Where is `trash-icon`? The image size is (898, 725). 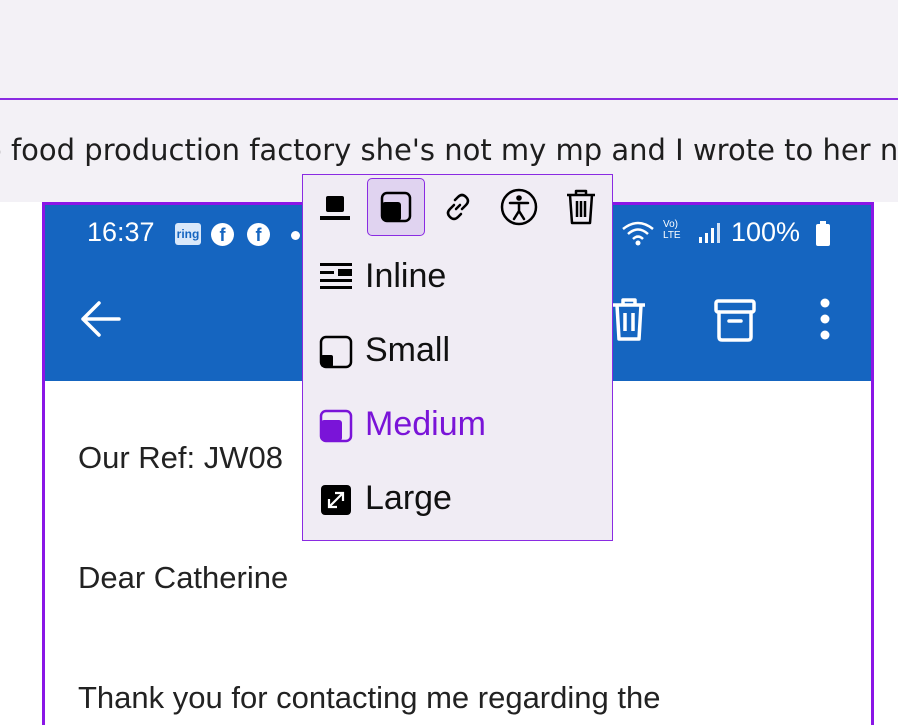 trash-icon is located at coordinates (581, 207).